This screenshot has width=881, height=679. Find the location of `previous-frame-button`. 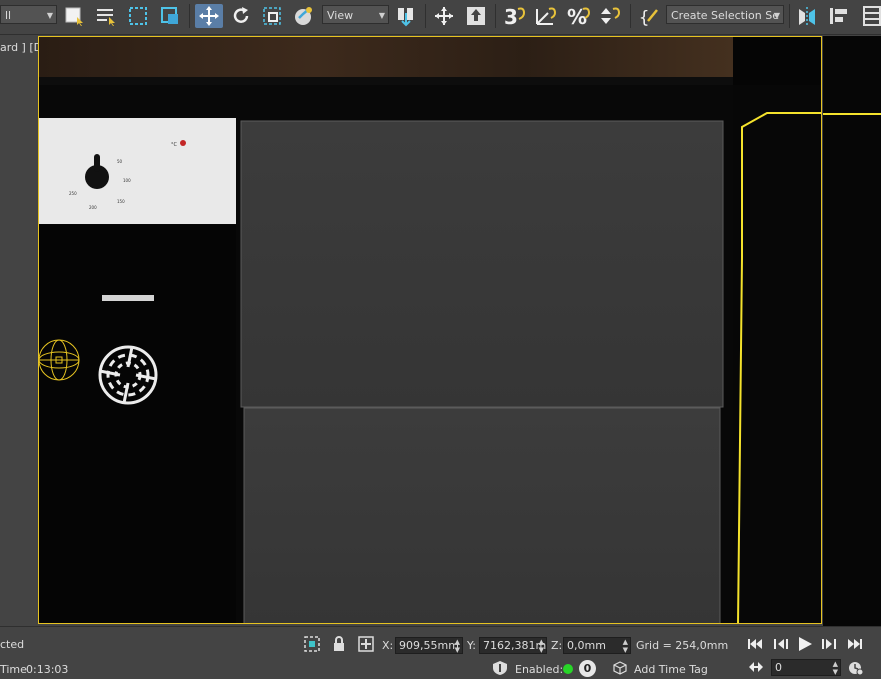

previous-frame-button is located at coordinates (782, 645).